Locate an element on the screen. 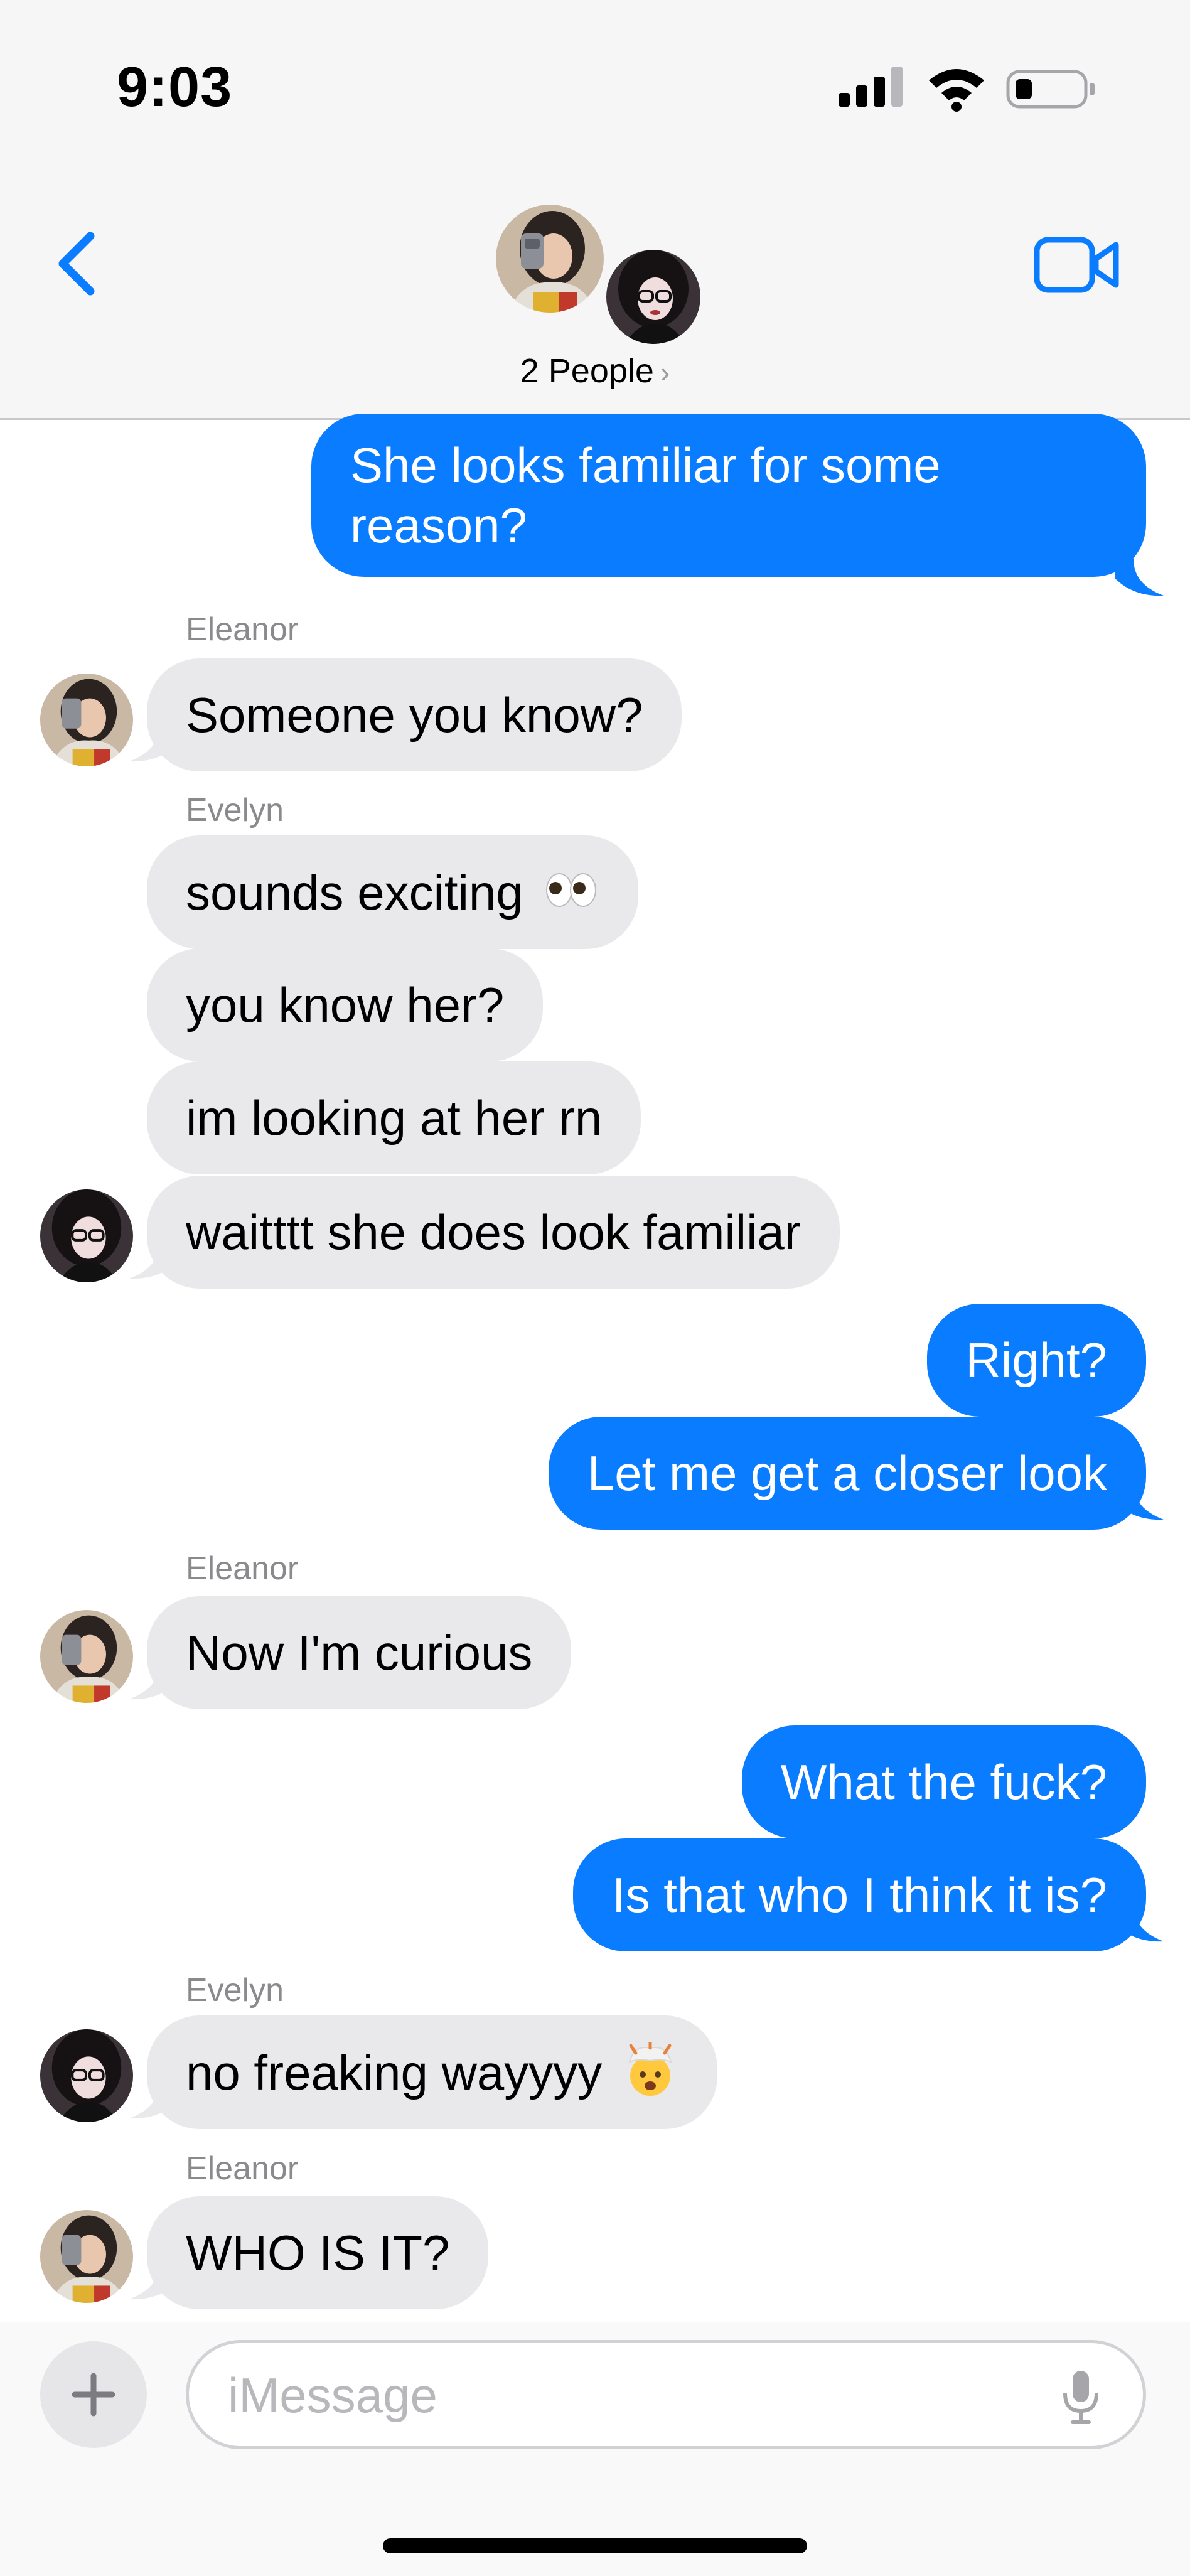  outgoing-message-bubble: What the fuck? is located at coordinates (943, 1781).